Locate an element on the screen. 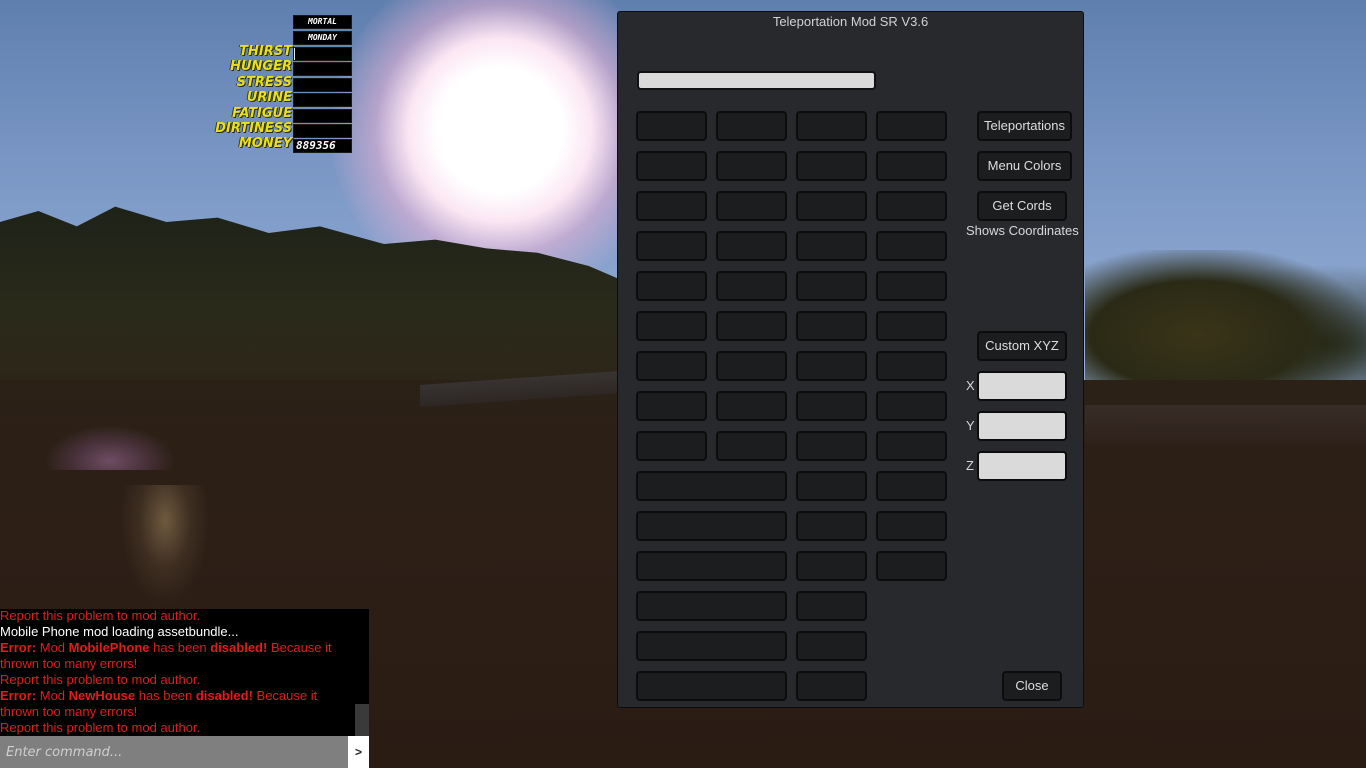  hud-stat-label: FATIGUE is located at coordinates (262, 113).